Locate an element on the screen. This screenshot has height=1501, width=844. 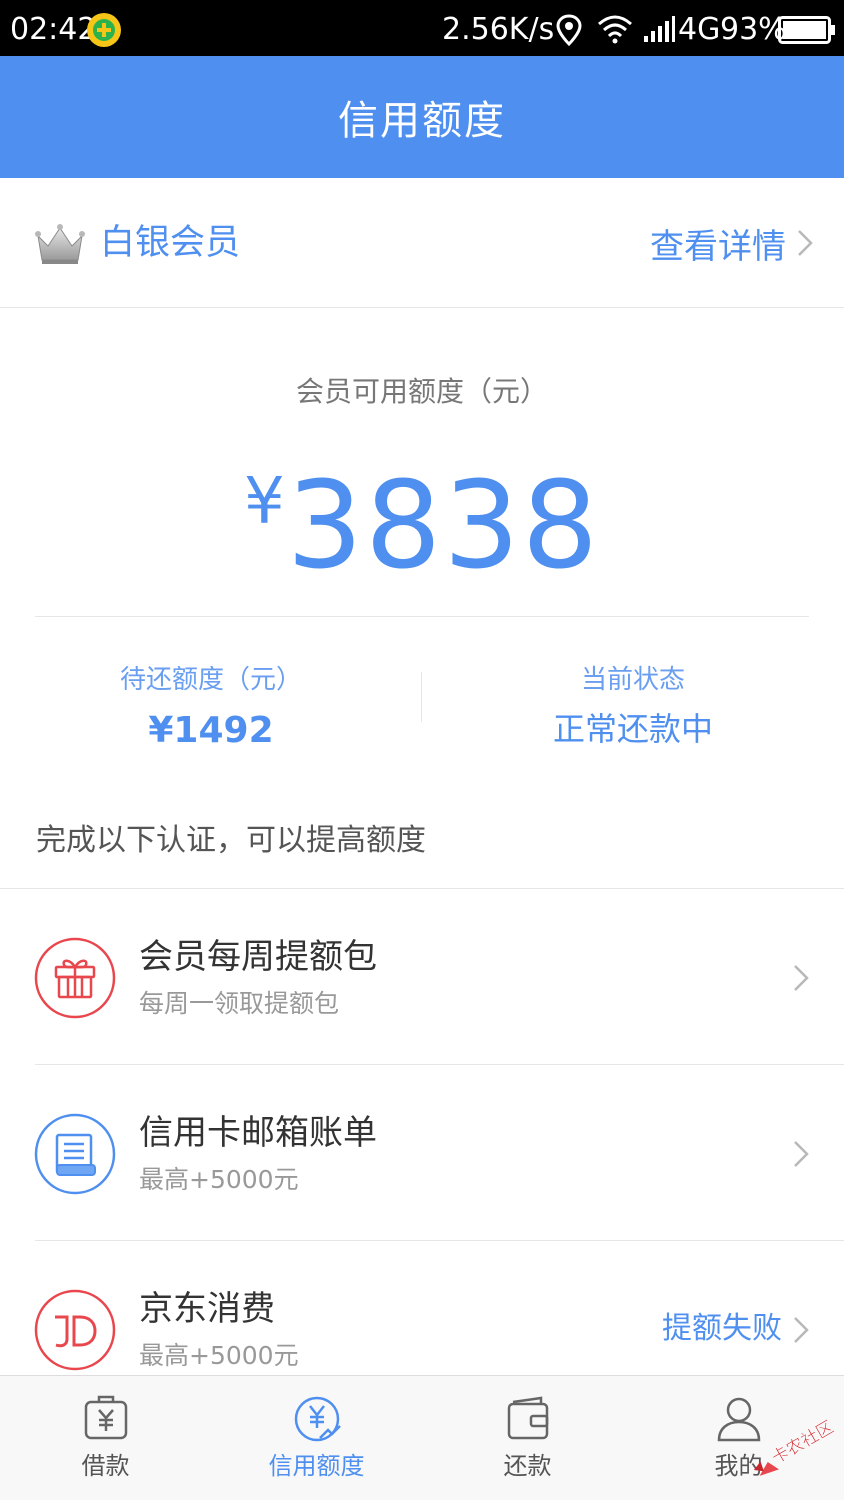
network-speed: 2.56K/s is located at coordinates (498, 29).